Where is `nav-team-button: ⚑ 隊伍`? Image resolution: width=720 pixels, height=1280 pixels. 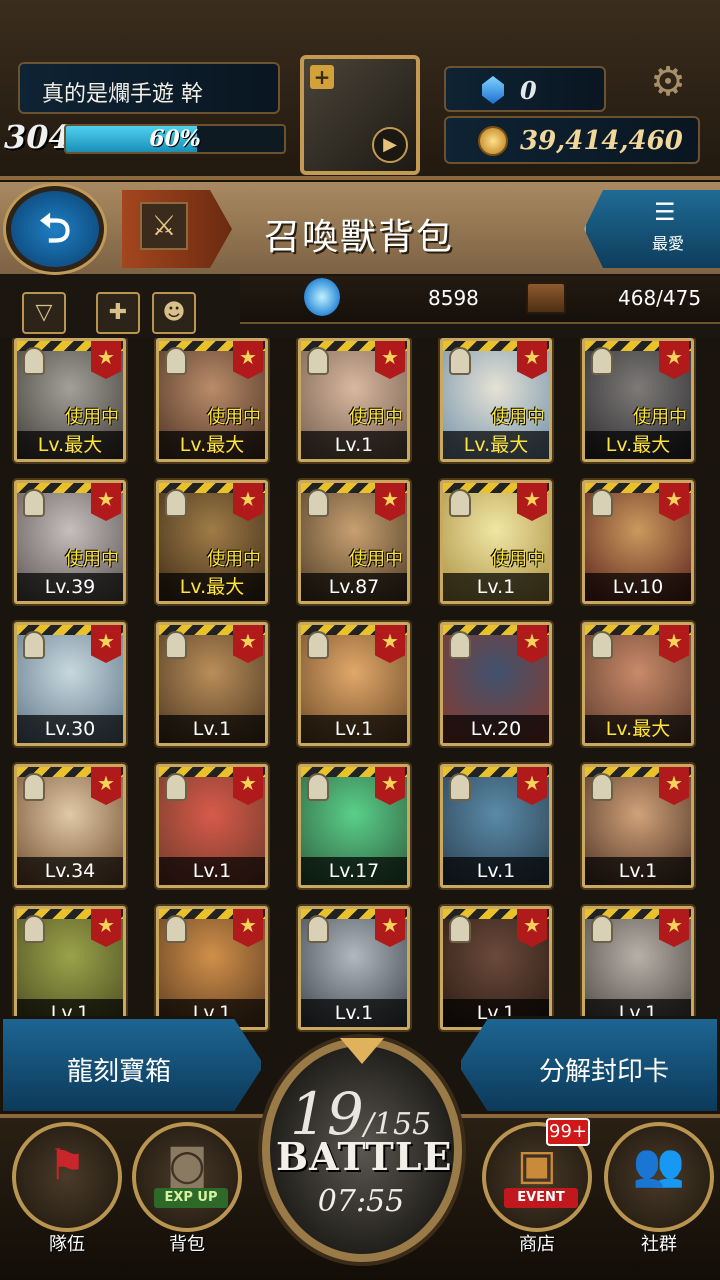 nav-team-button: ⚑ 隊伍 is located at coordinates (67, 1188).